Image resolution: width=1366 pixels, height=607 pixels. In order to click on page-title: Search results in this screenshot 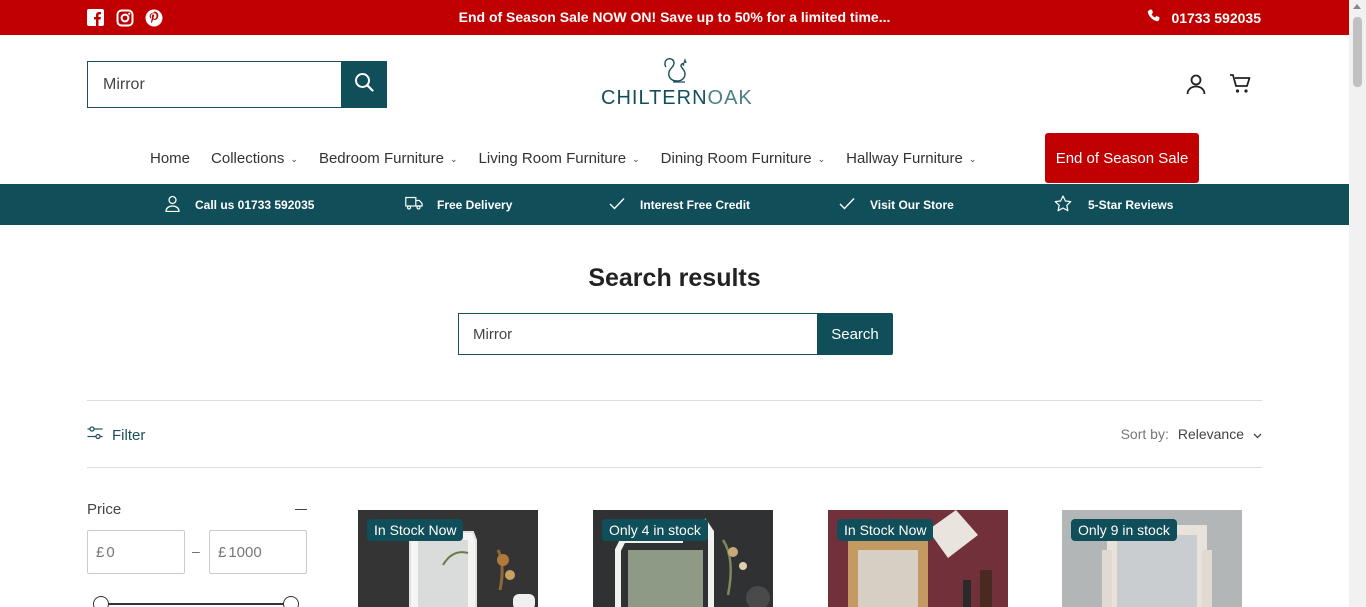, I will do `click(674, 278)`.